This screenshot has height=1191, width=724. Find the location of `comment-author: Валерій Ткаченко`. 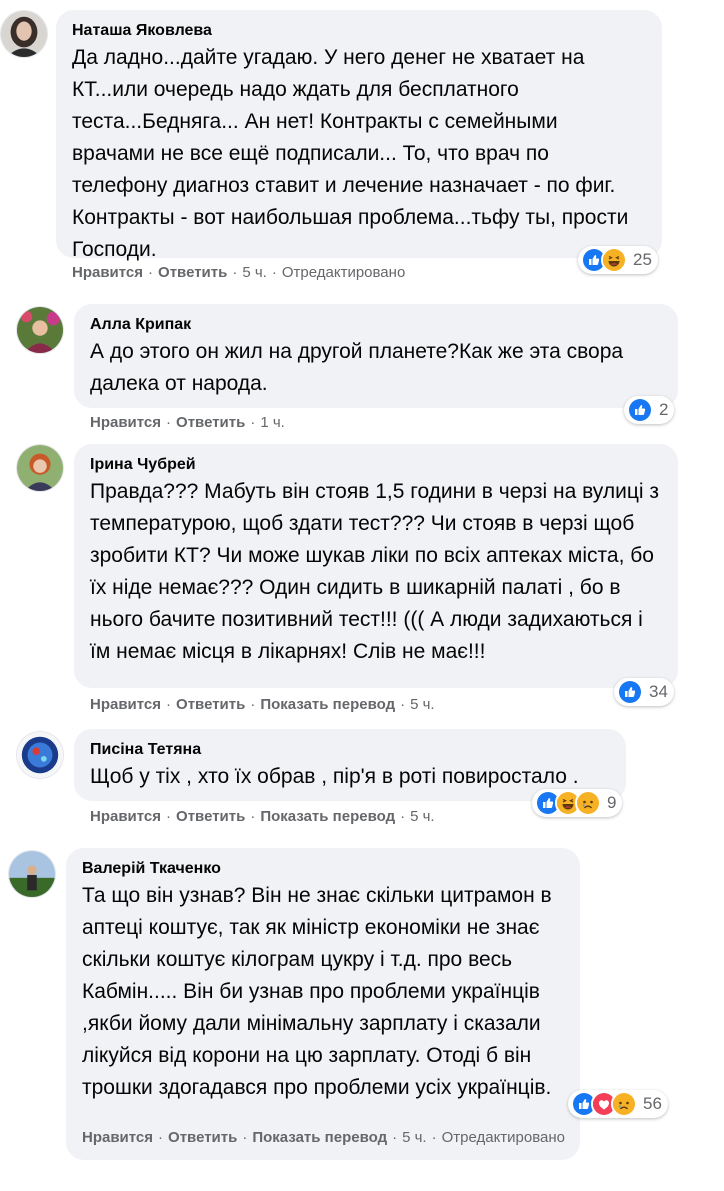

comment-author: Валерій Ткаченко is located at coordinates (323, 869).